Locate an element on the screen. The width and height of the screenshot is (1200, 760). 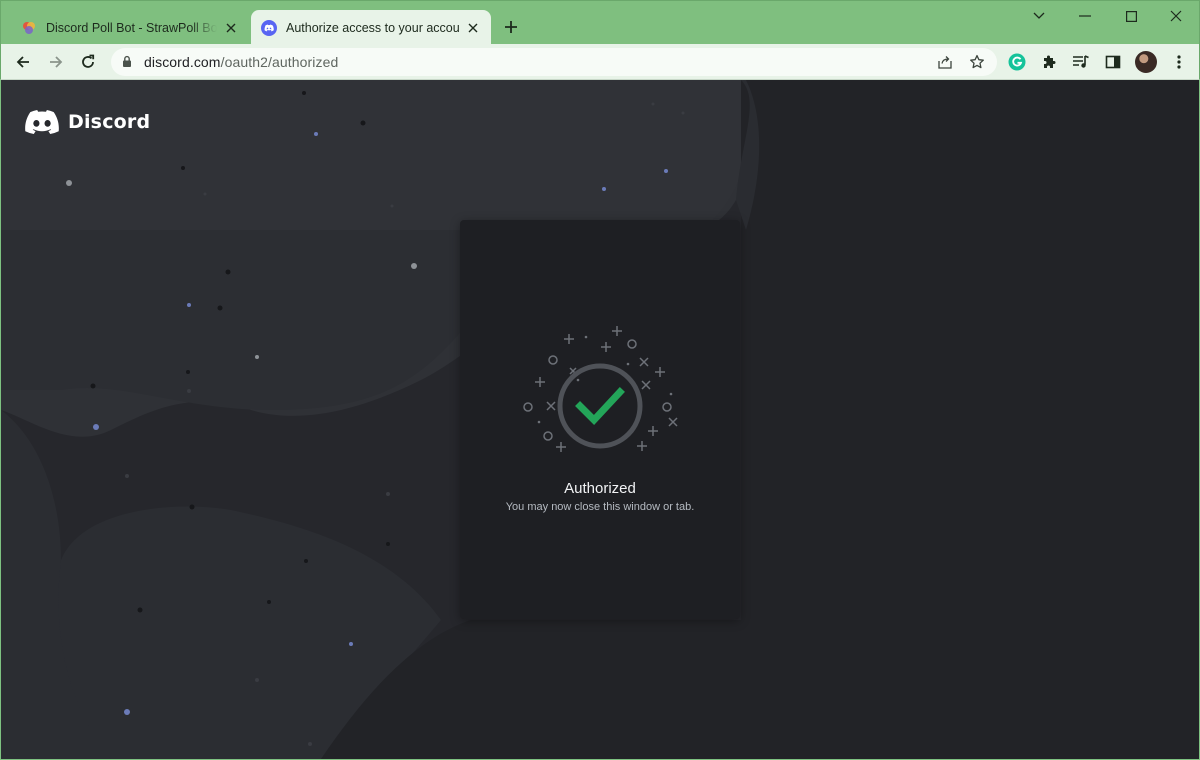
card-title: Authorized is located at coordinates (600, 488).